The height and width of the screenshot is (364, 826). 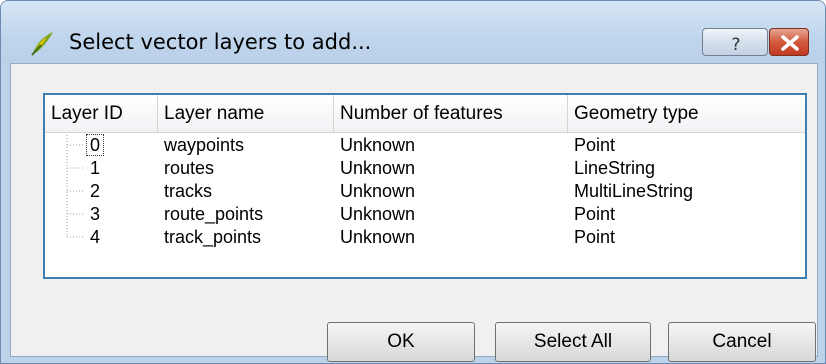 What do you see at coordinates (742, 342) in the screenshot?
I see `cancel-button: Cancel` at bounding box center [742, 342].